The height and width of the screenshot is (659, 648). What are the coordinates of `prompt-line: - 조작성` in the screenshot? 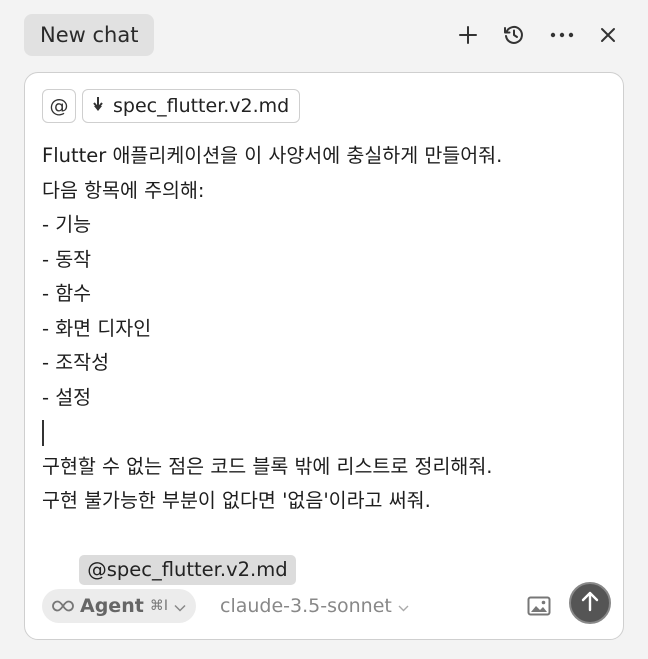 It's located at (76, 362).